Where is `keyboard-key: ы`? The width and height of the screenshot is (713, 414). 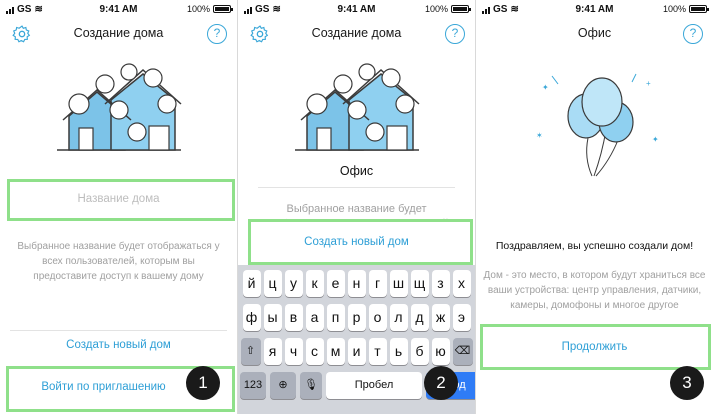
keyboard-key: ы is located at coordinates (272, 317).